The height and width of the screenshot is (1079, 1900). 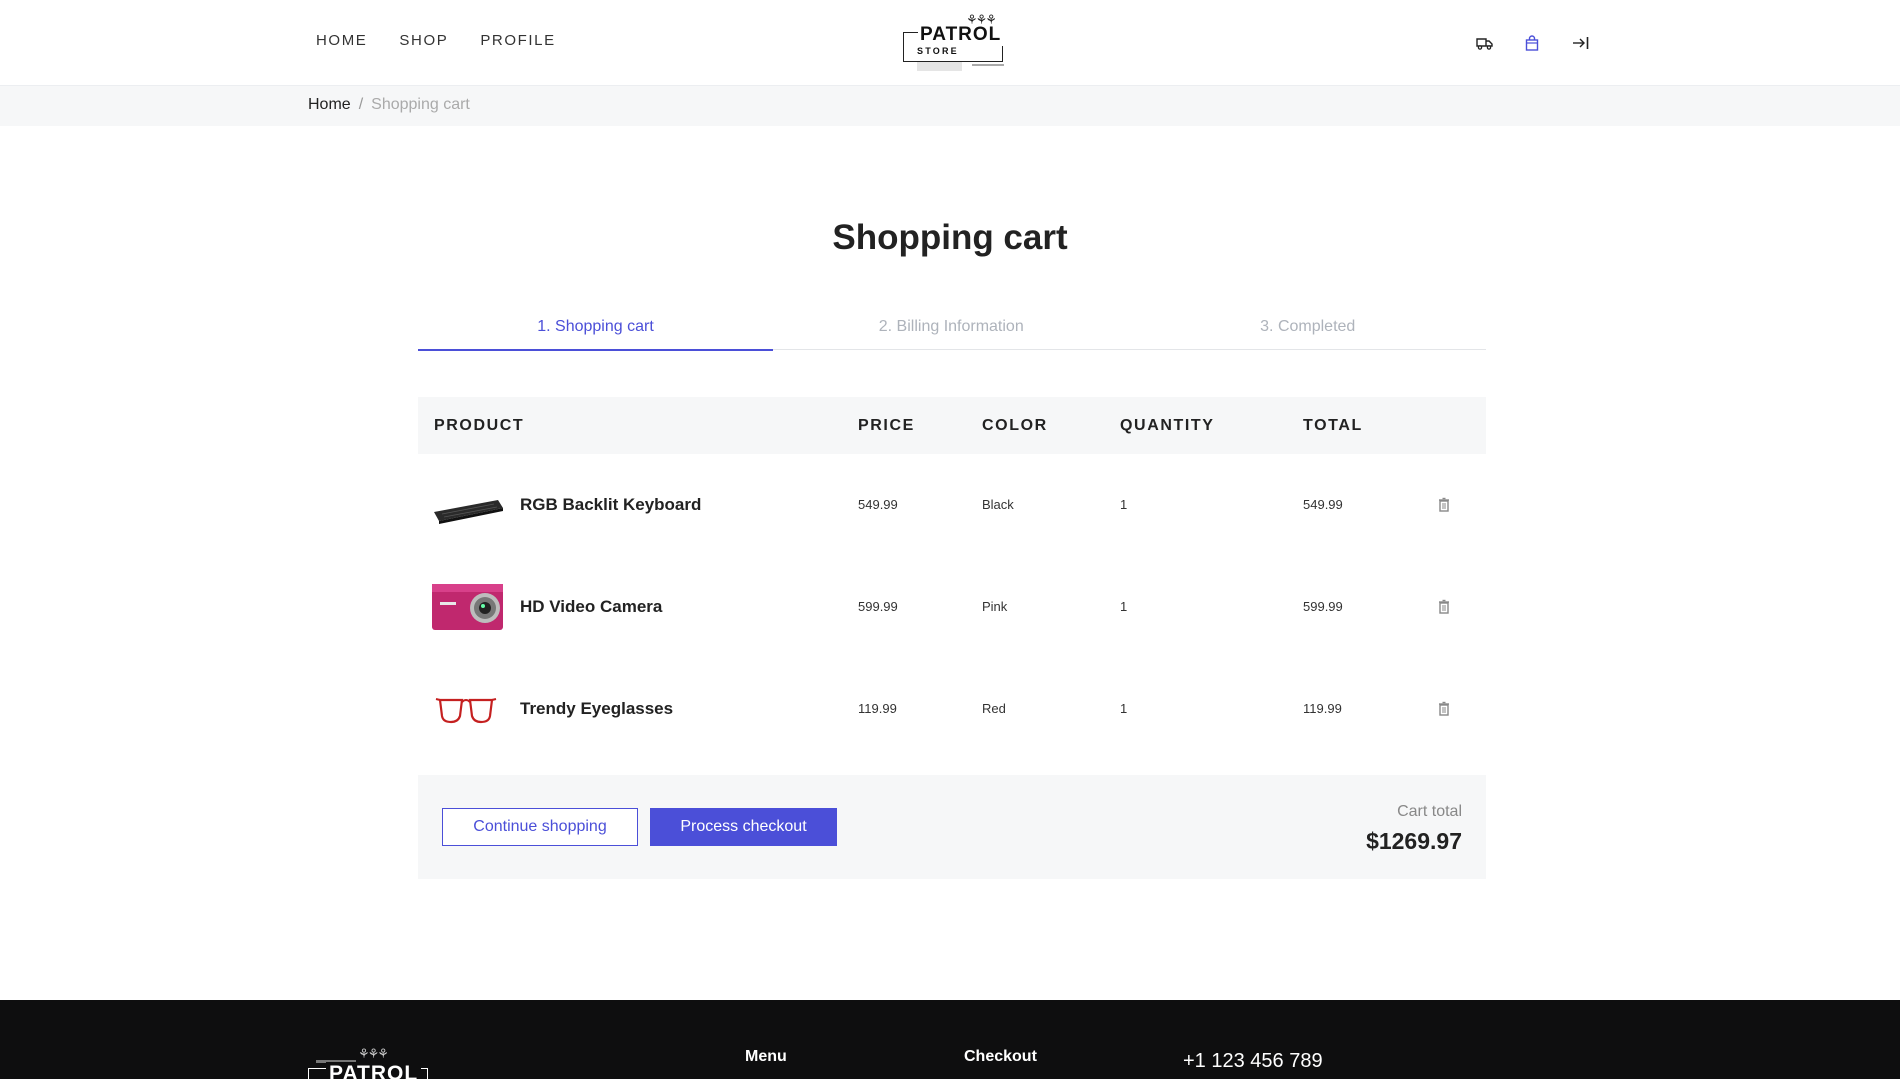 What do you see at coordinates (341, 40) in the screenshot?
I see `nav-home-link: HOME` at bounding box center [341, 40].